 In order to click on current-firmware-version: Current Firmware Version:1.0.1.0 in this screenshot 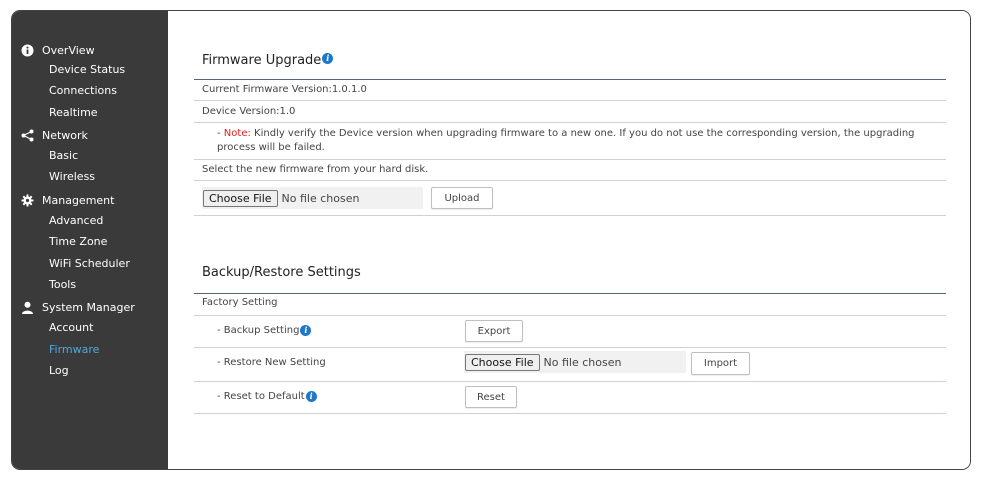, I will do `click(284, 89)`.